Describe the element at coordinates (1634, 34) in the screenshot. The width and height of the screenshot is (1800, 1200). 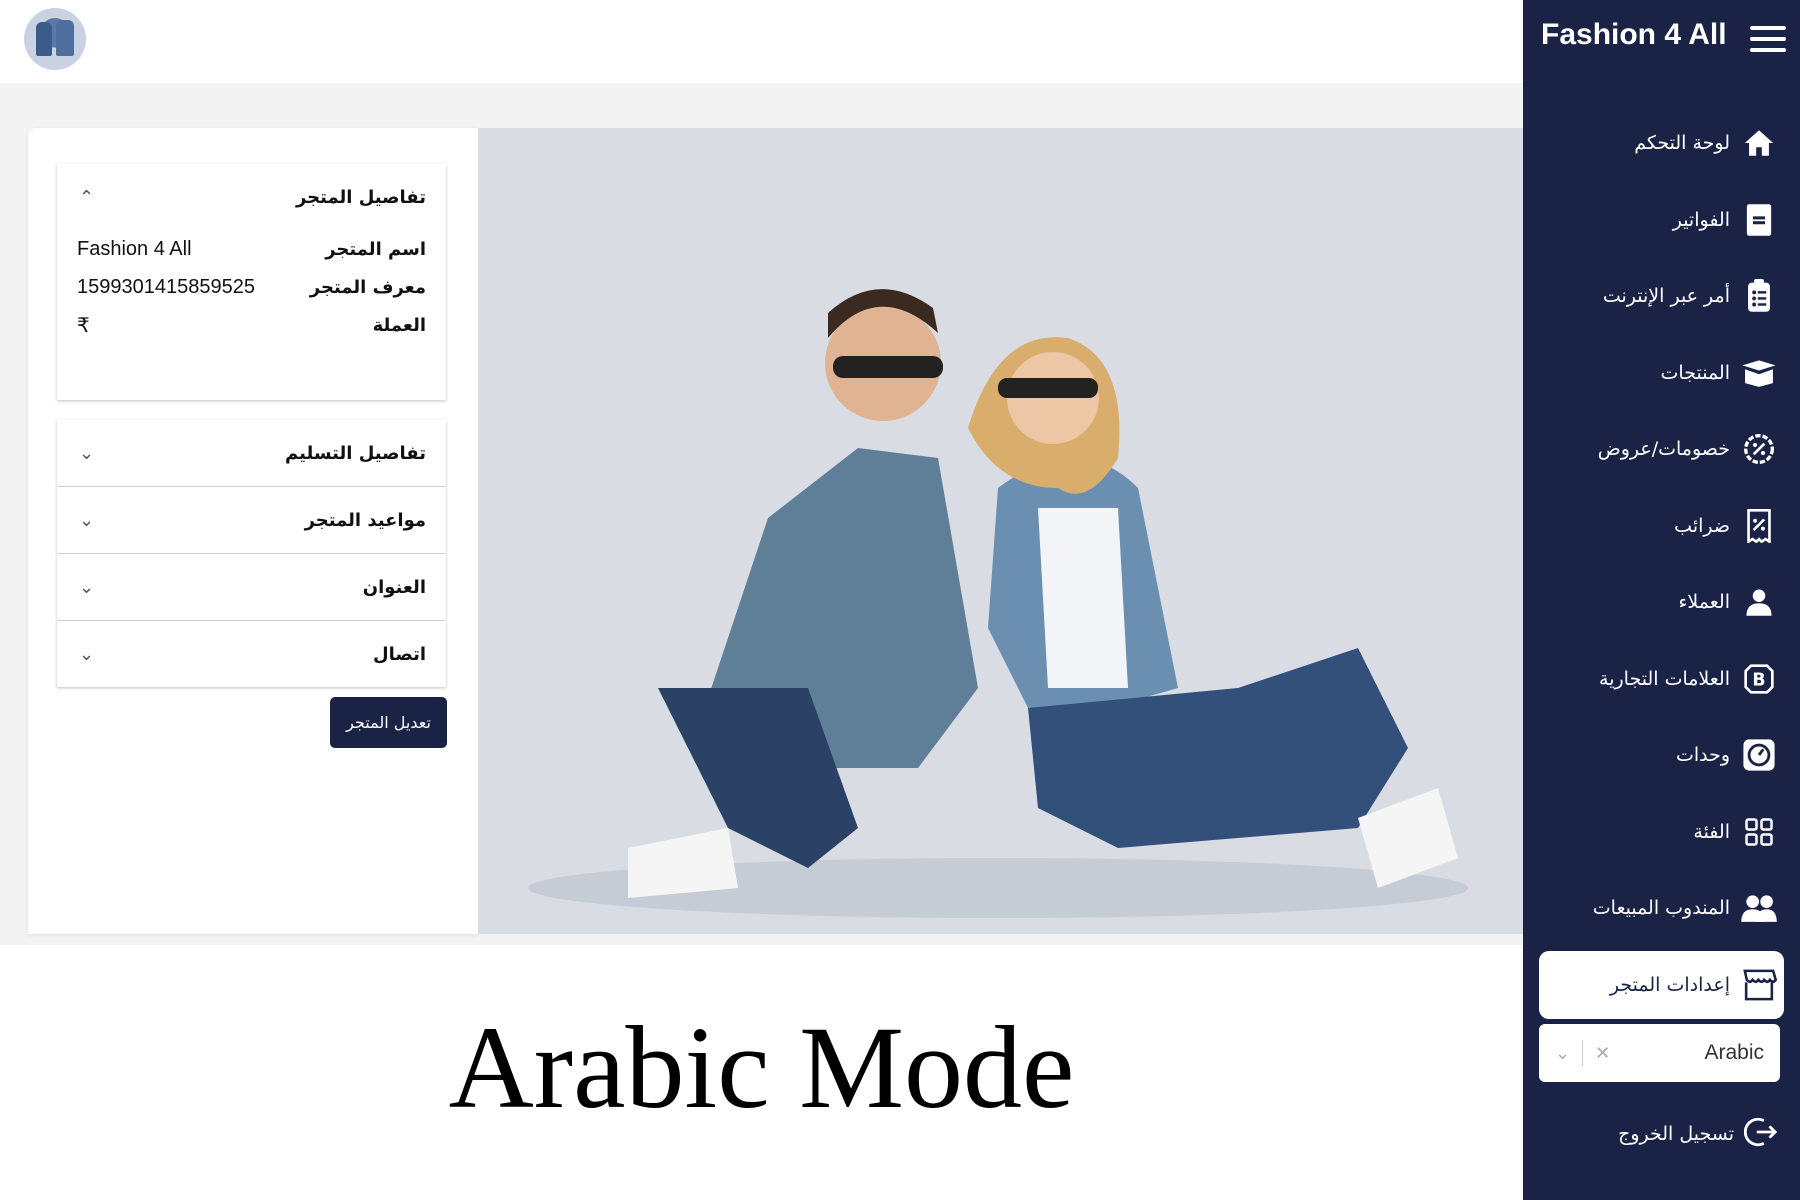
I see `brand-title: Fashion 4 All` at that location.